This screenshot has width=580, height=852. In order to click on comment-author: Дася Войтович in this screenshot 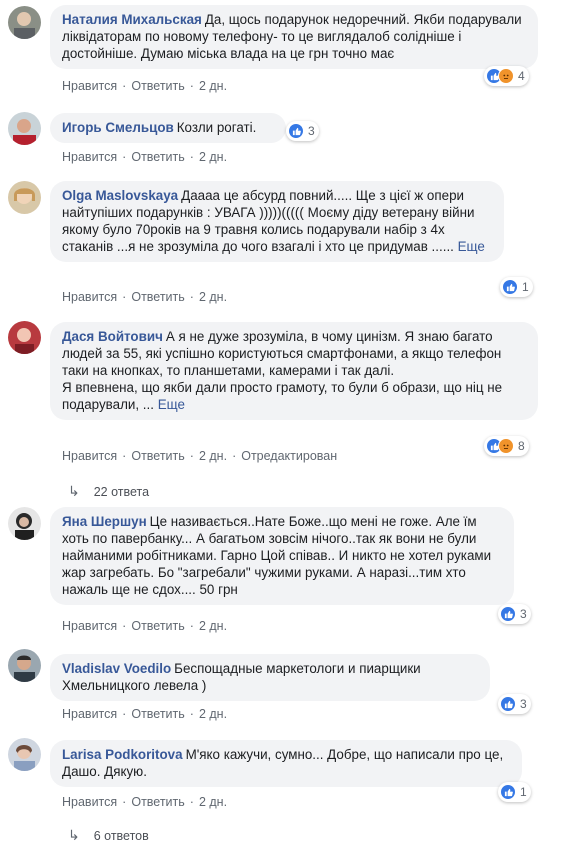, I will do `click(112, 336)`.